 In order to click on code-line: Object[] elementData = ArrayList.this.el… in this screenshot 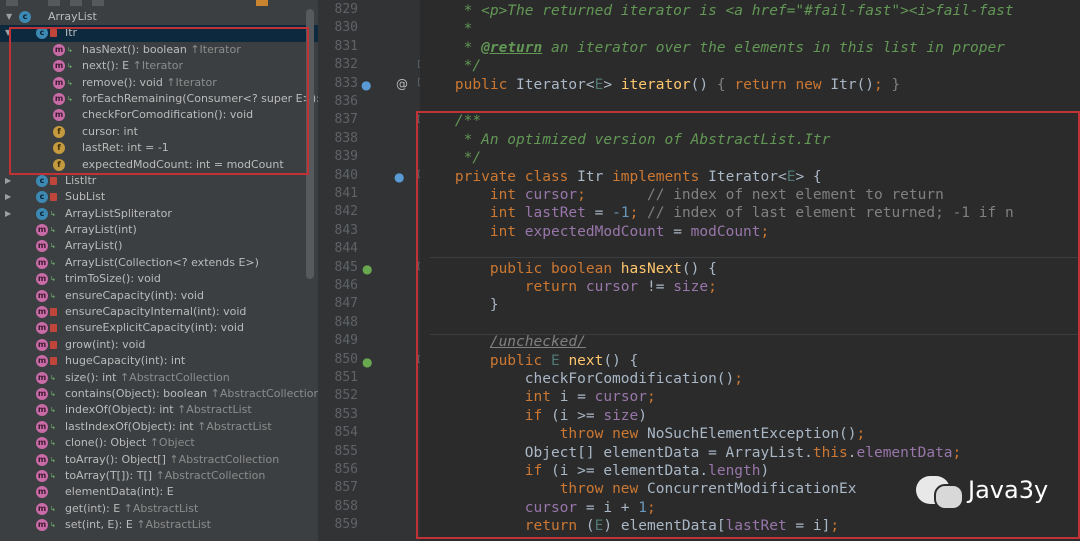, I will do `click(691, 453)`.